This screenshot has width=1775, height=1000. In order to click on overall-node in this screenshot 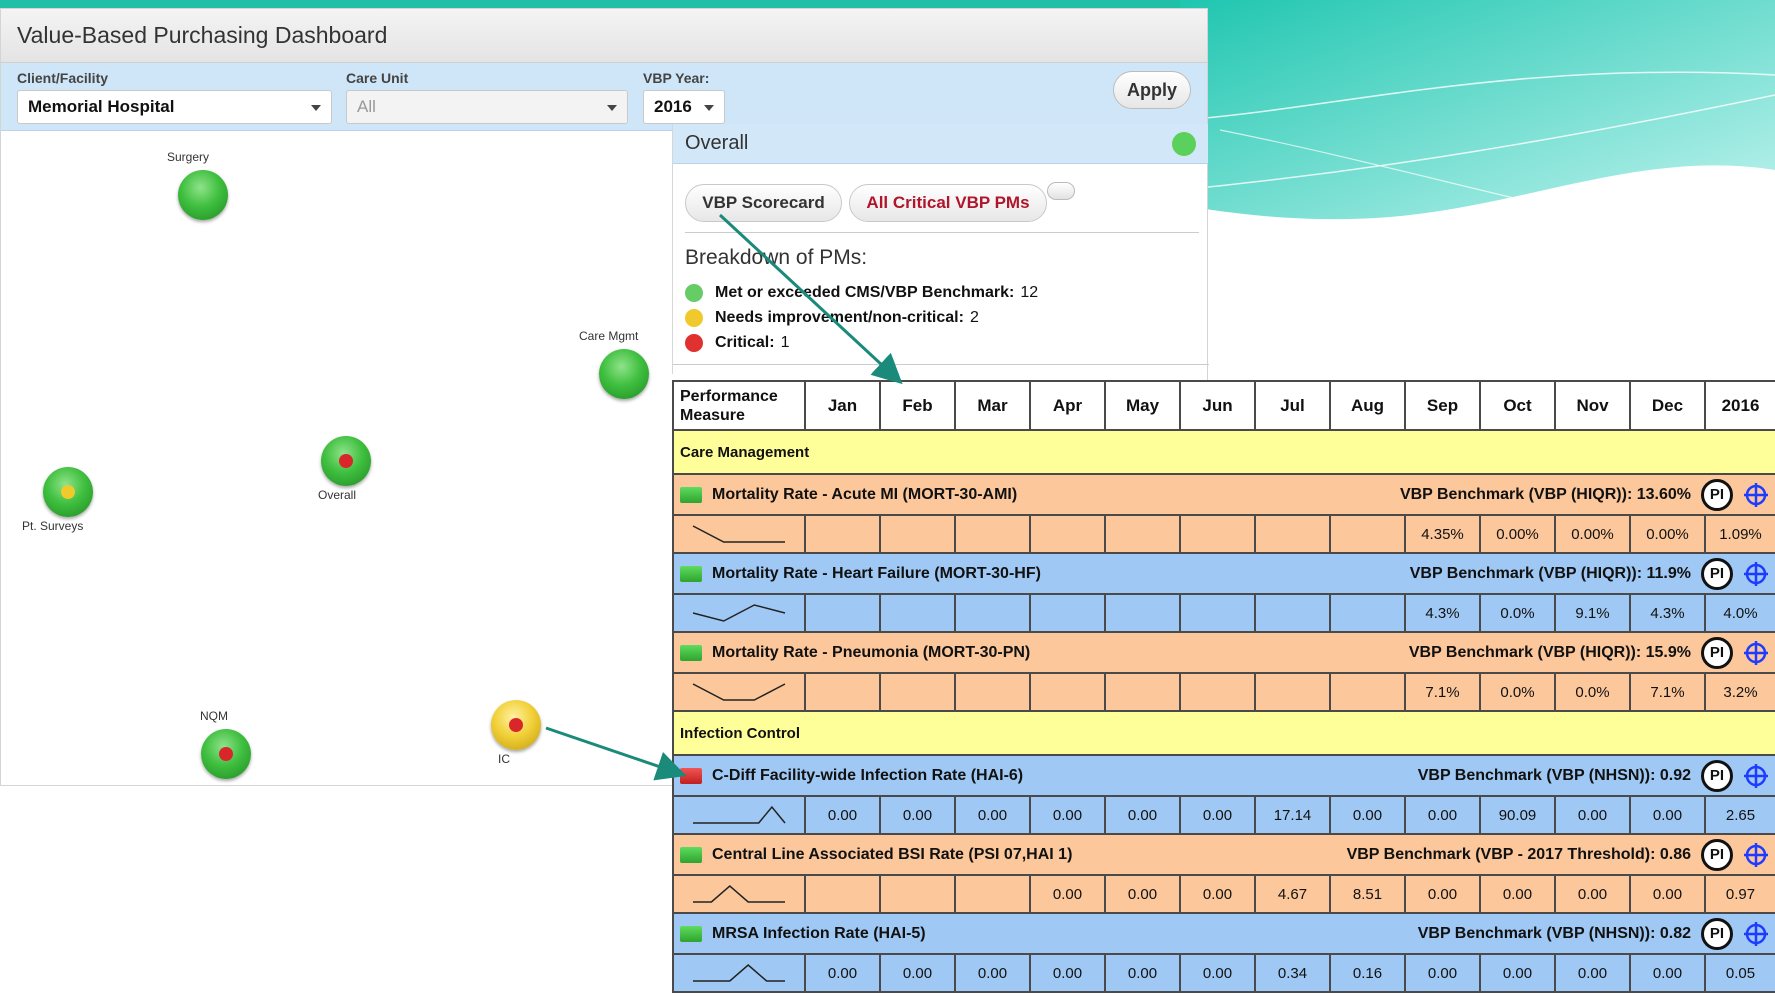, I will do `click(346, 461)`.